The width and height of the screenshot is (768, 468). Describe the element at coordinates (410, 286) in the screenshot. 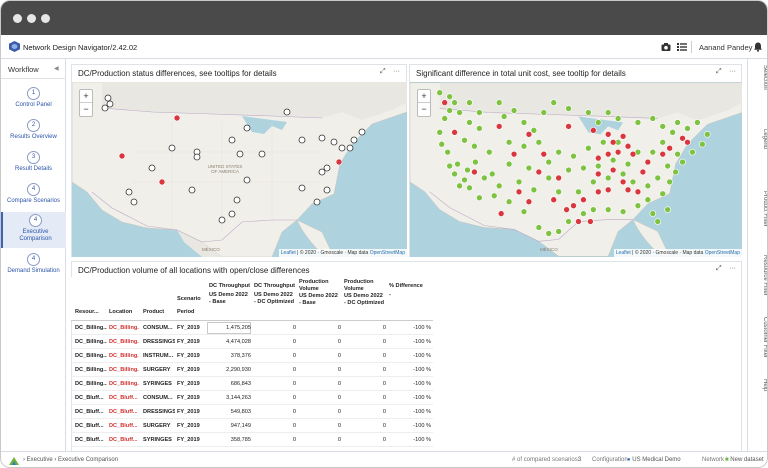

I see `col-pct-diff: % Difference` at that location.